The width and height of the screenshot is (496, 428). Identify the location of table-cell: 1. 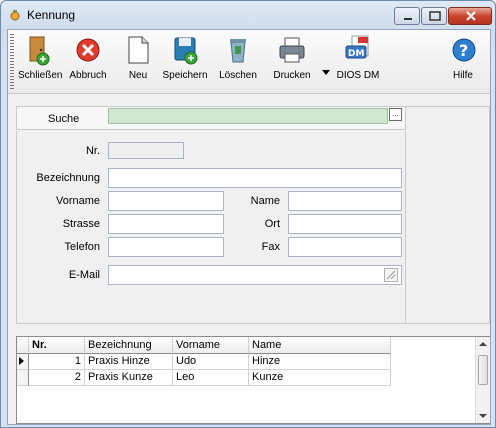
(57, 362).